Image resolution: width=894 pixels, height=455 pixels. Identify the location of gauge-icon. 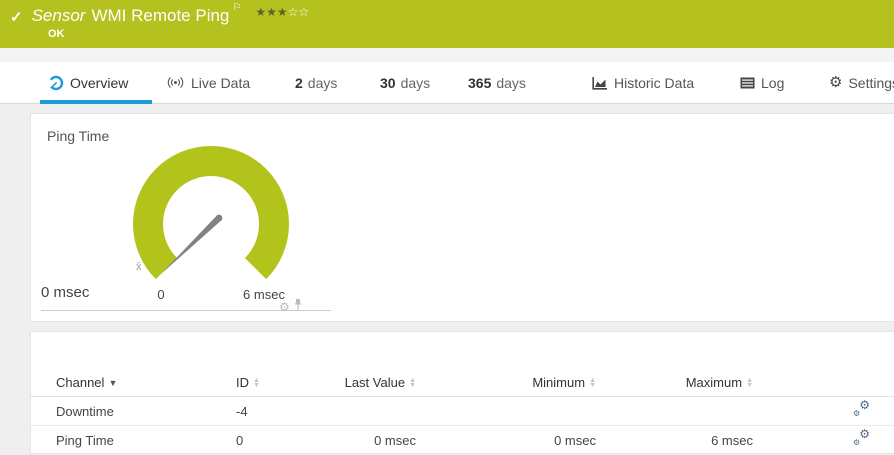
(56, 83).